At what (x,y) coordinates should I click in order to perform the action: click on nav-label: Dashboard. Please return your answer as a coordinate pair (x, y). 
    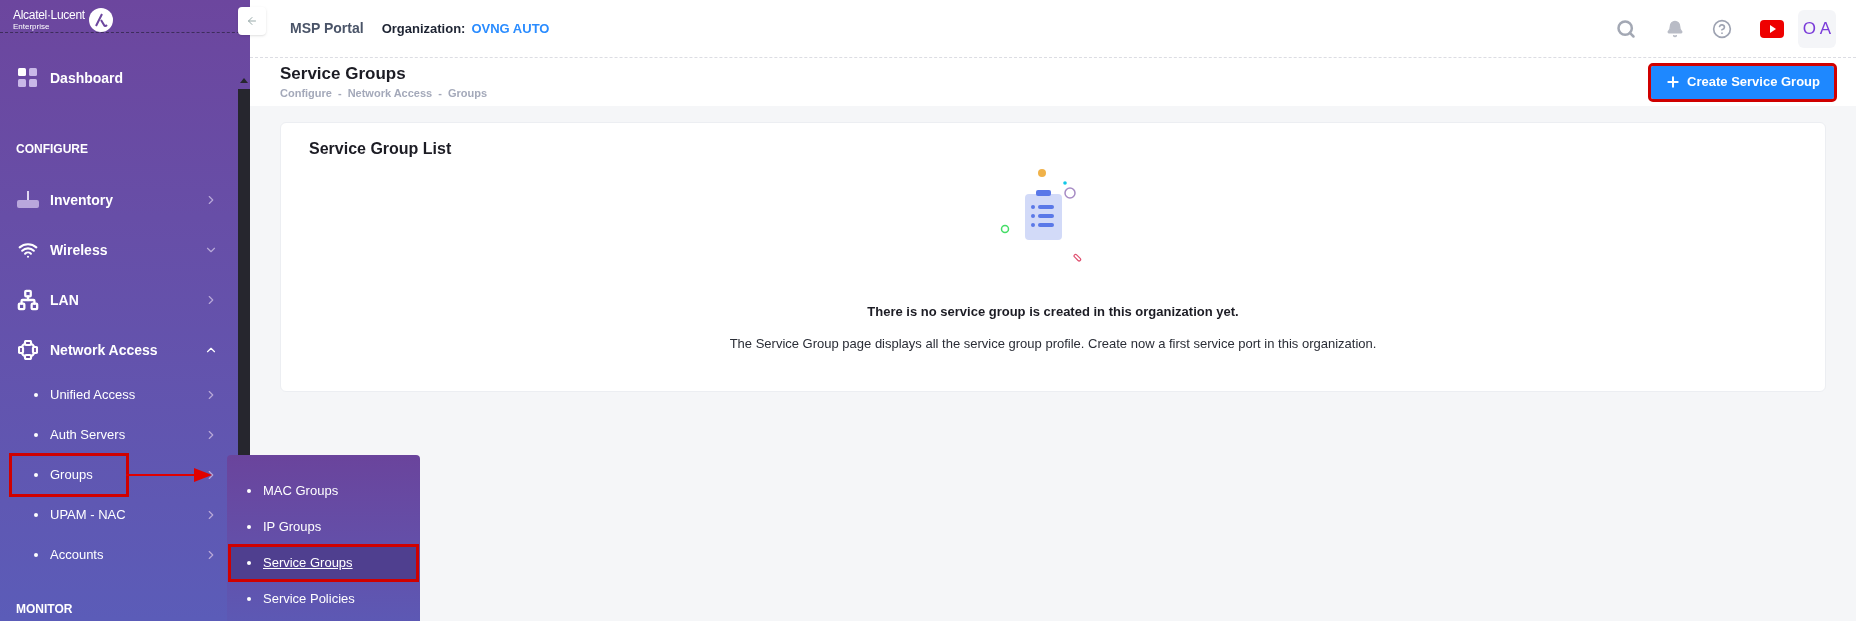
    Looking at the image, I should click on (87, 78).